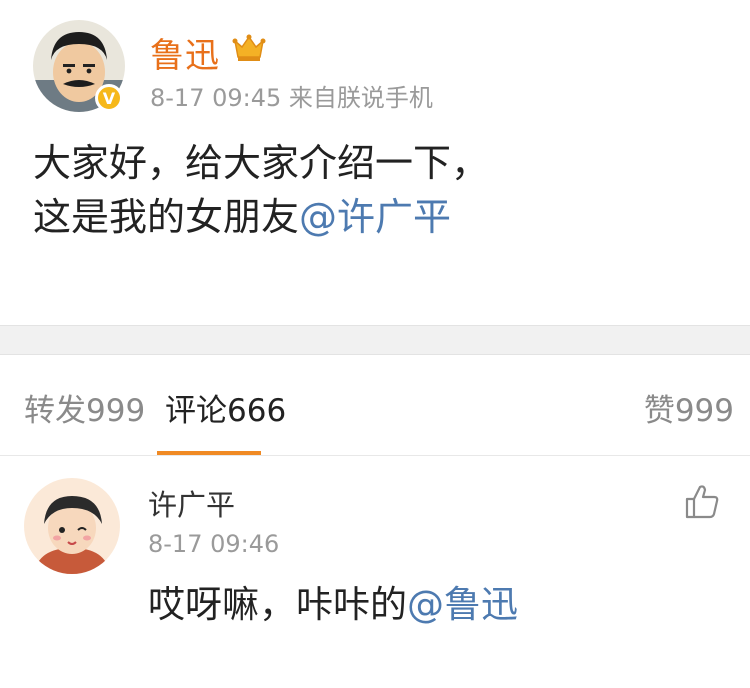 The height and width of the screenshot is (688, 750). Describe the element at coordinates (249, 50) in the screenshot. I see `crown-vip-icon` at that location.